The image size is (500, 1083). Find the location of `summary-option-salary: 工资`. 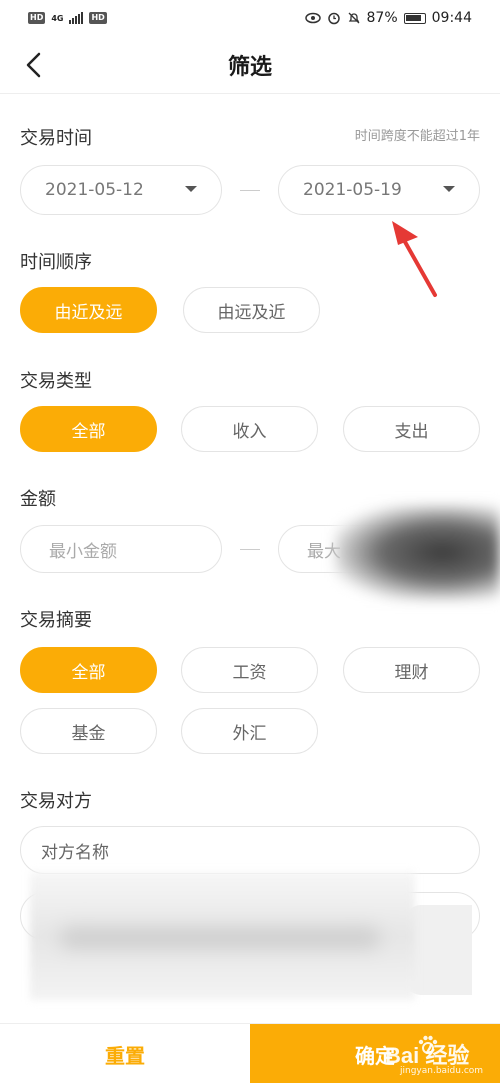

summary-option-salary: 工资 is located at coordinates (249, 670).